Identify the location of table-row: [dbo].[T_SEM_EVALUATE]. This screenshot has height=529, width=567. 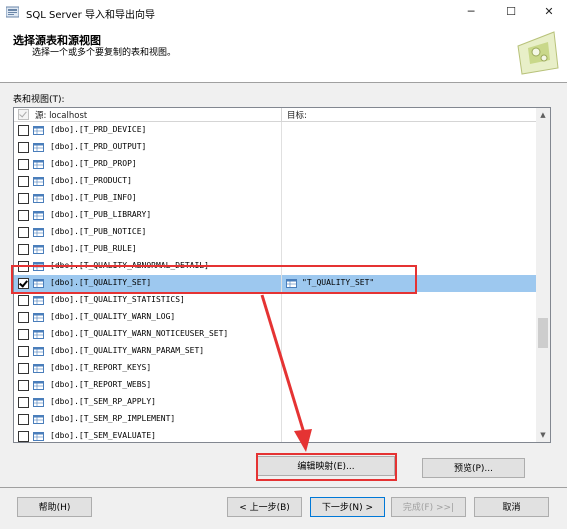
(275, 435).